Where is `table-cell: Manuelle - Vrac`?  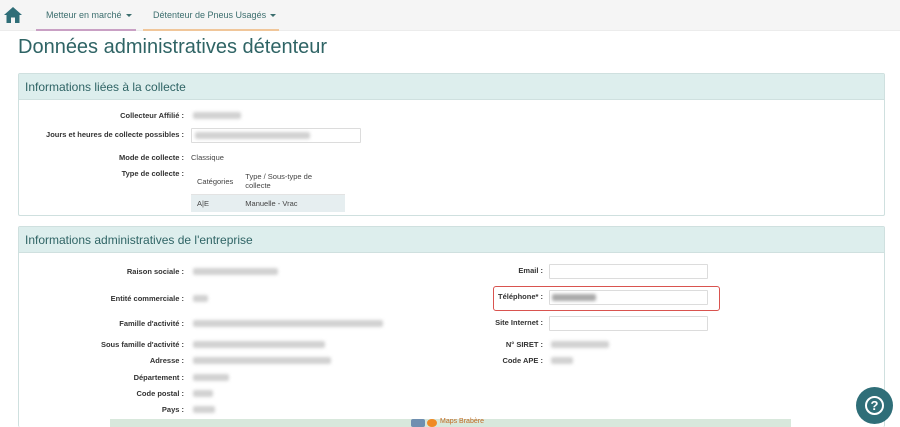
table-cell: Manuelle - Vrac is located at coordinates (292, 203).